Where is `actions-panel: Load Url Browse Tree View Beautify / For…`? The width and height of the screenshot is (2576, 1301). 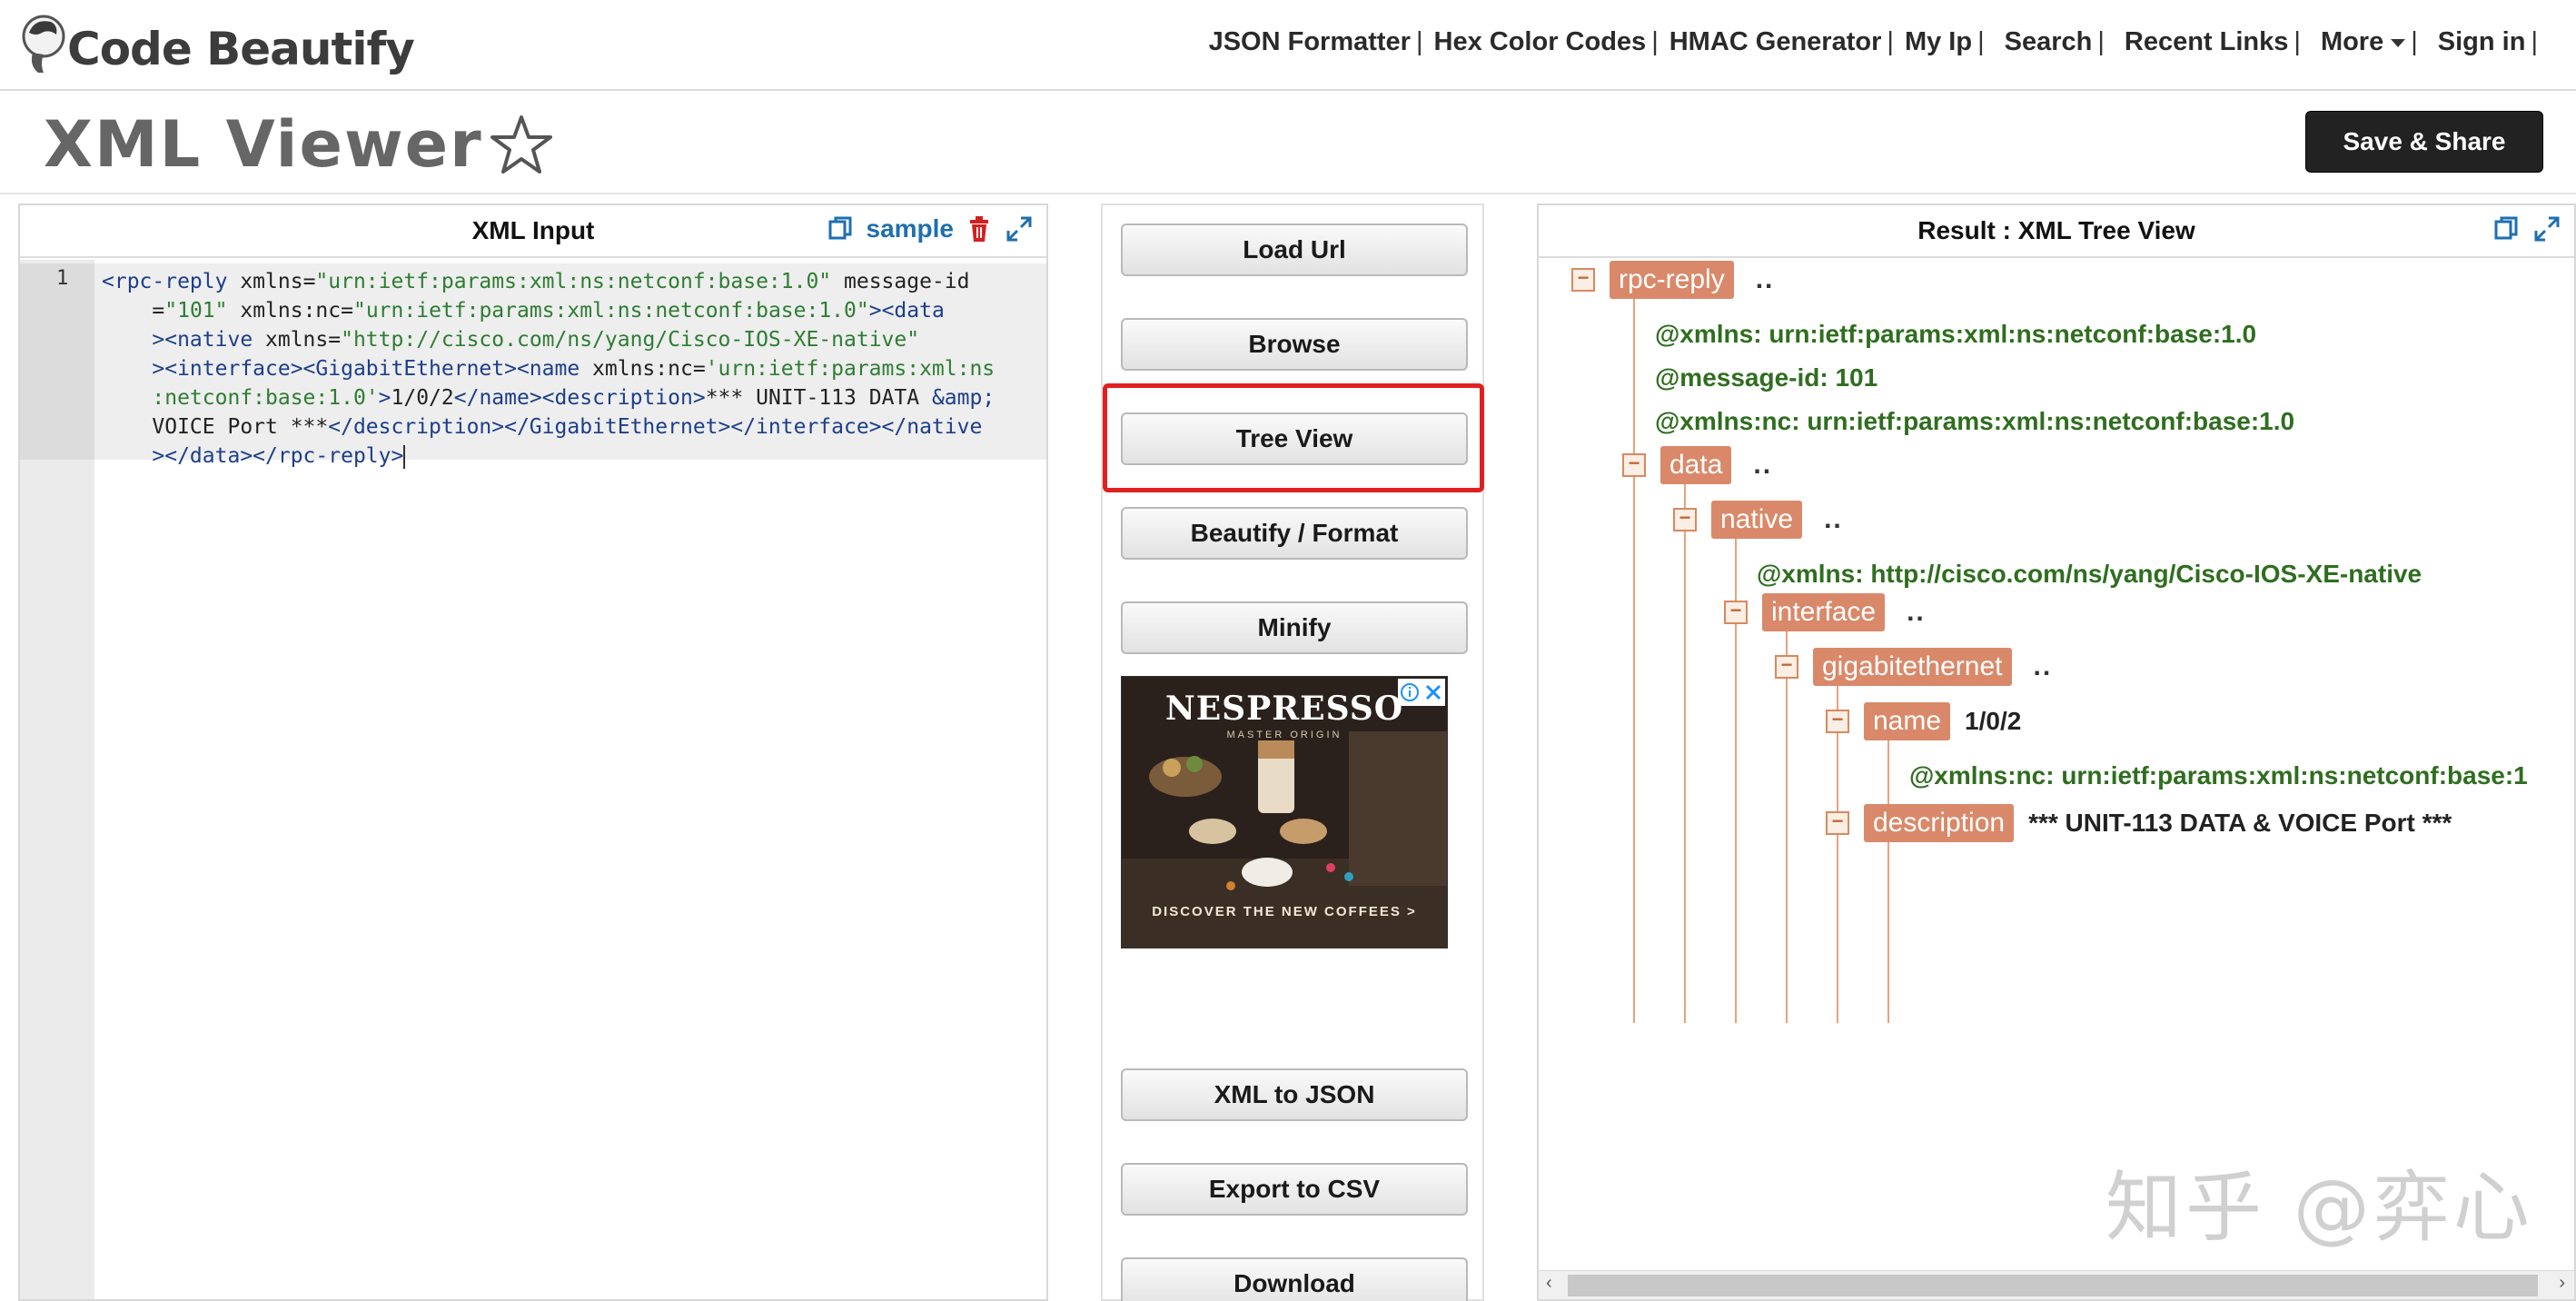
actions-panel: Load Url Browse Tree View Beautify / For… is located at coordinates (1292, 752).